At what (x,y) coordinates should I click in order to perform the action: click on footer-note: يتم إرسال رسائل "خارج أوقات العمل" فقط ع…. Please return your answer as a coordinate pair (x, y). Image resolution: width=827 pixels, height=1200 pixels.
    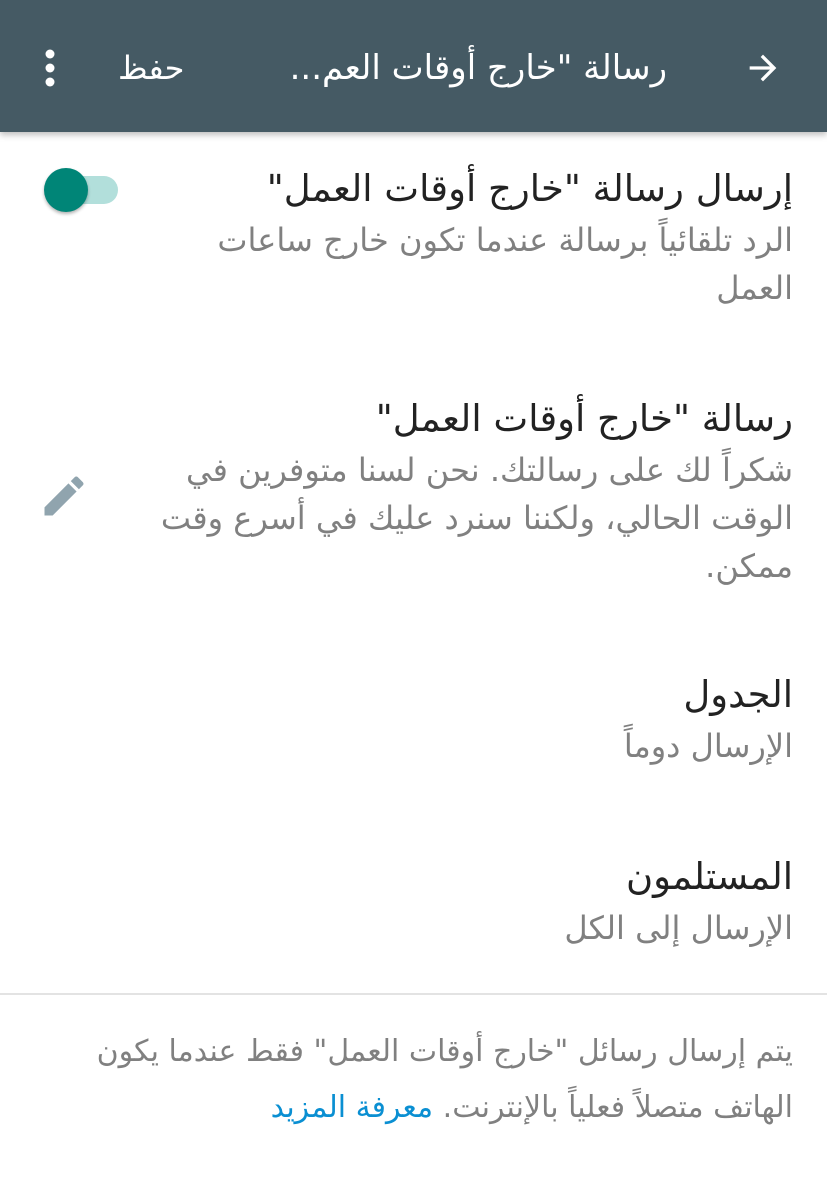
    Looking at the image, I should click on (408, 1080).